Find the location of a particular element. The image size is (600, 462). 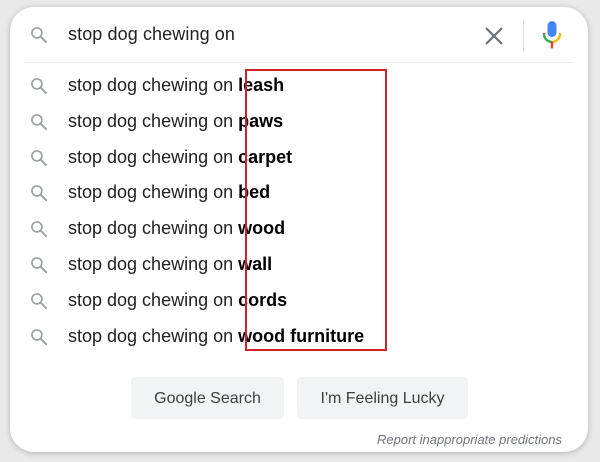

suggestion-text: stop dog chewing on paws is located at coordinates (175, 122).